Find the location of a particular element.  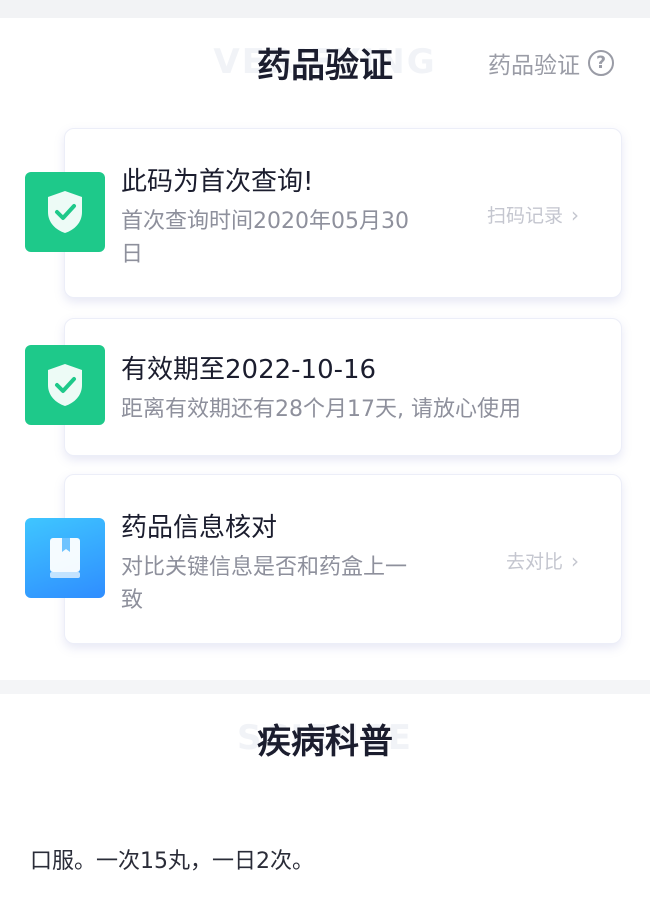

section-title: 疾病科普 is located at coordinates (325, 742).